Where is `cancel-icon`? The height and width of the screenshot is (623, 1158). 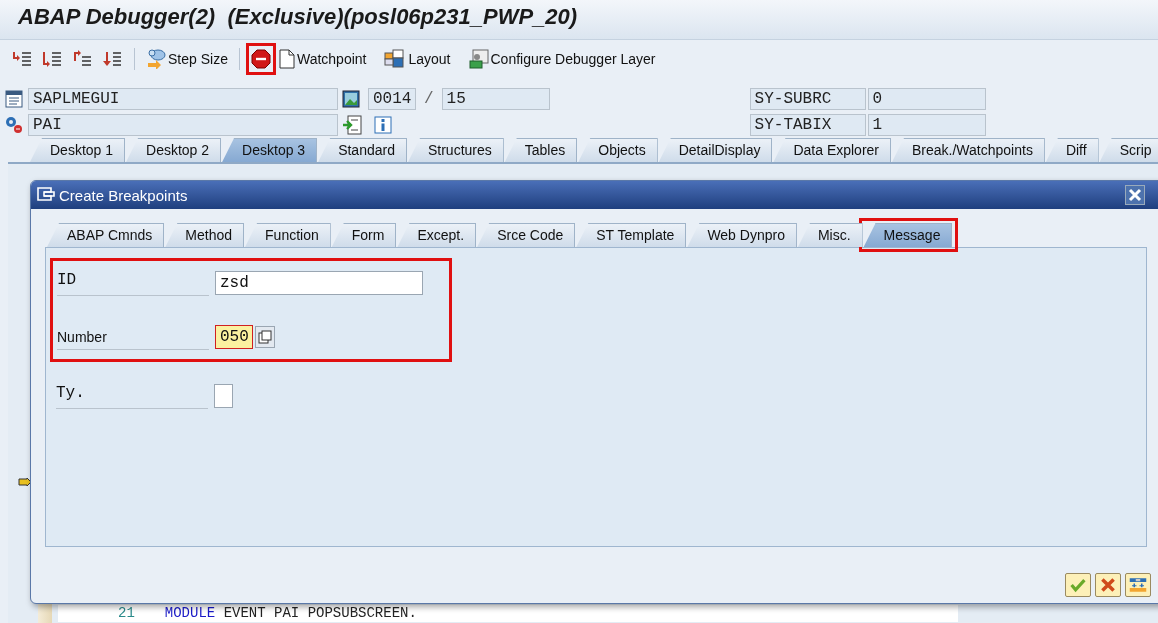 cancel-icon is located at coordinates (1108, 585).